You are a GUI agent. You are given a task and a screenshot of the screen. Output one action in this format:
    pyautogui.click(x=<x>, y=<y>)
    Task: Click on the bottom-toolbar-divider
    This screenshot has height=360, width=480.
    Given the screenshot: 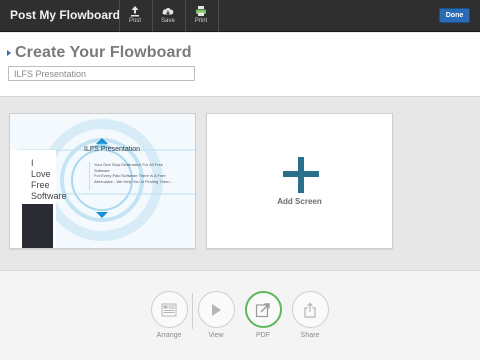 What is the action you would take?
    pyautogui.click(x=192, y=311)
    